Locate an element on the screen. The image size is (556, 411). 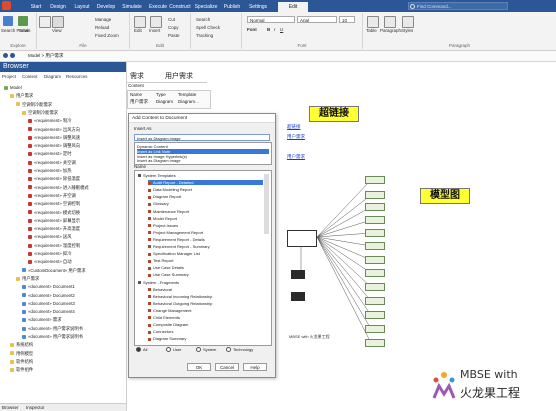
tree-item: «requirement» 定时 is located at coordinates (50, 153).